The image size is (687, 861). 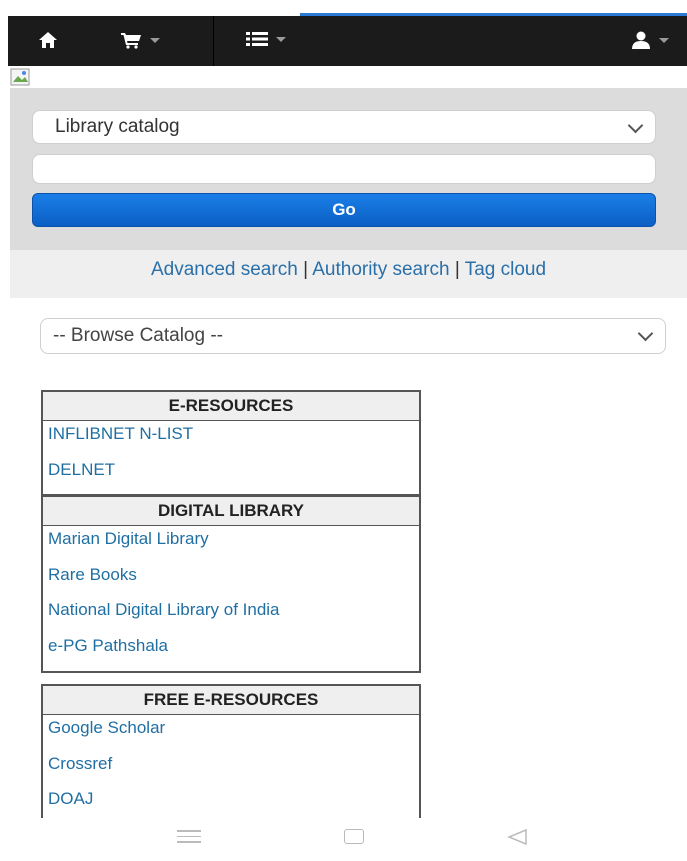 What do you see at coordinates (23, 78) in the screenshot?
I see `broken-logo-image` at bounding box center [23, 78].